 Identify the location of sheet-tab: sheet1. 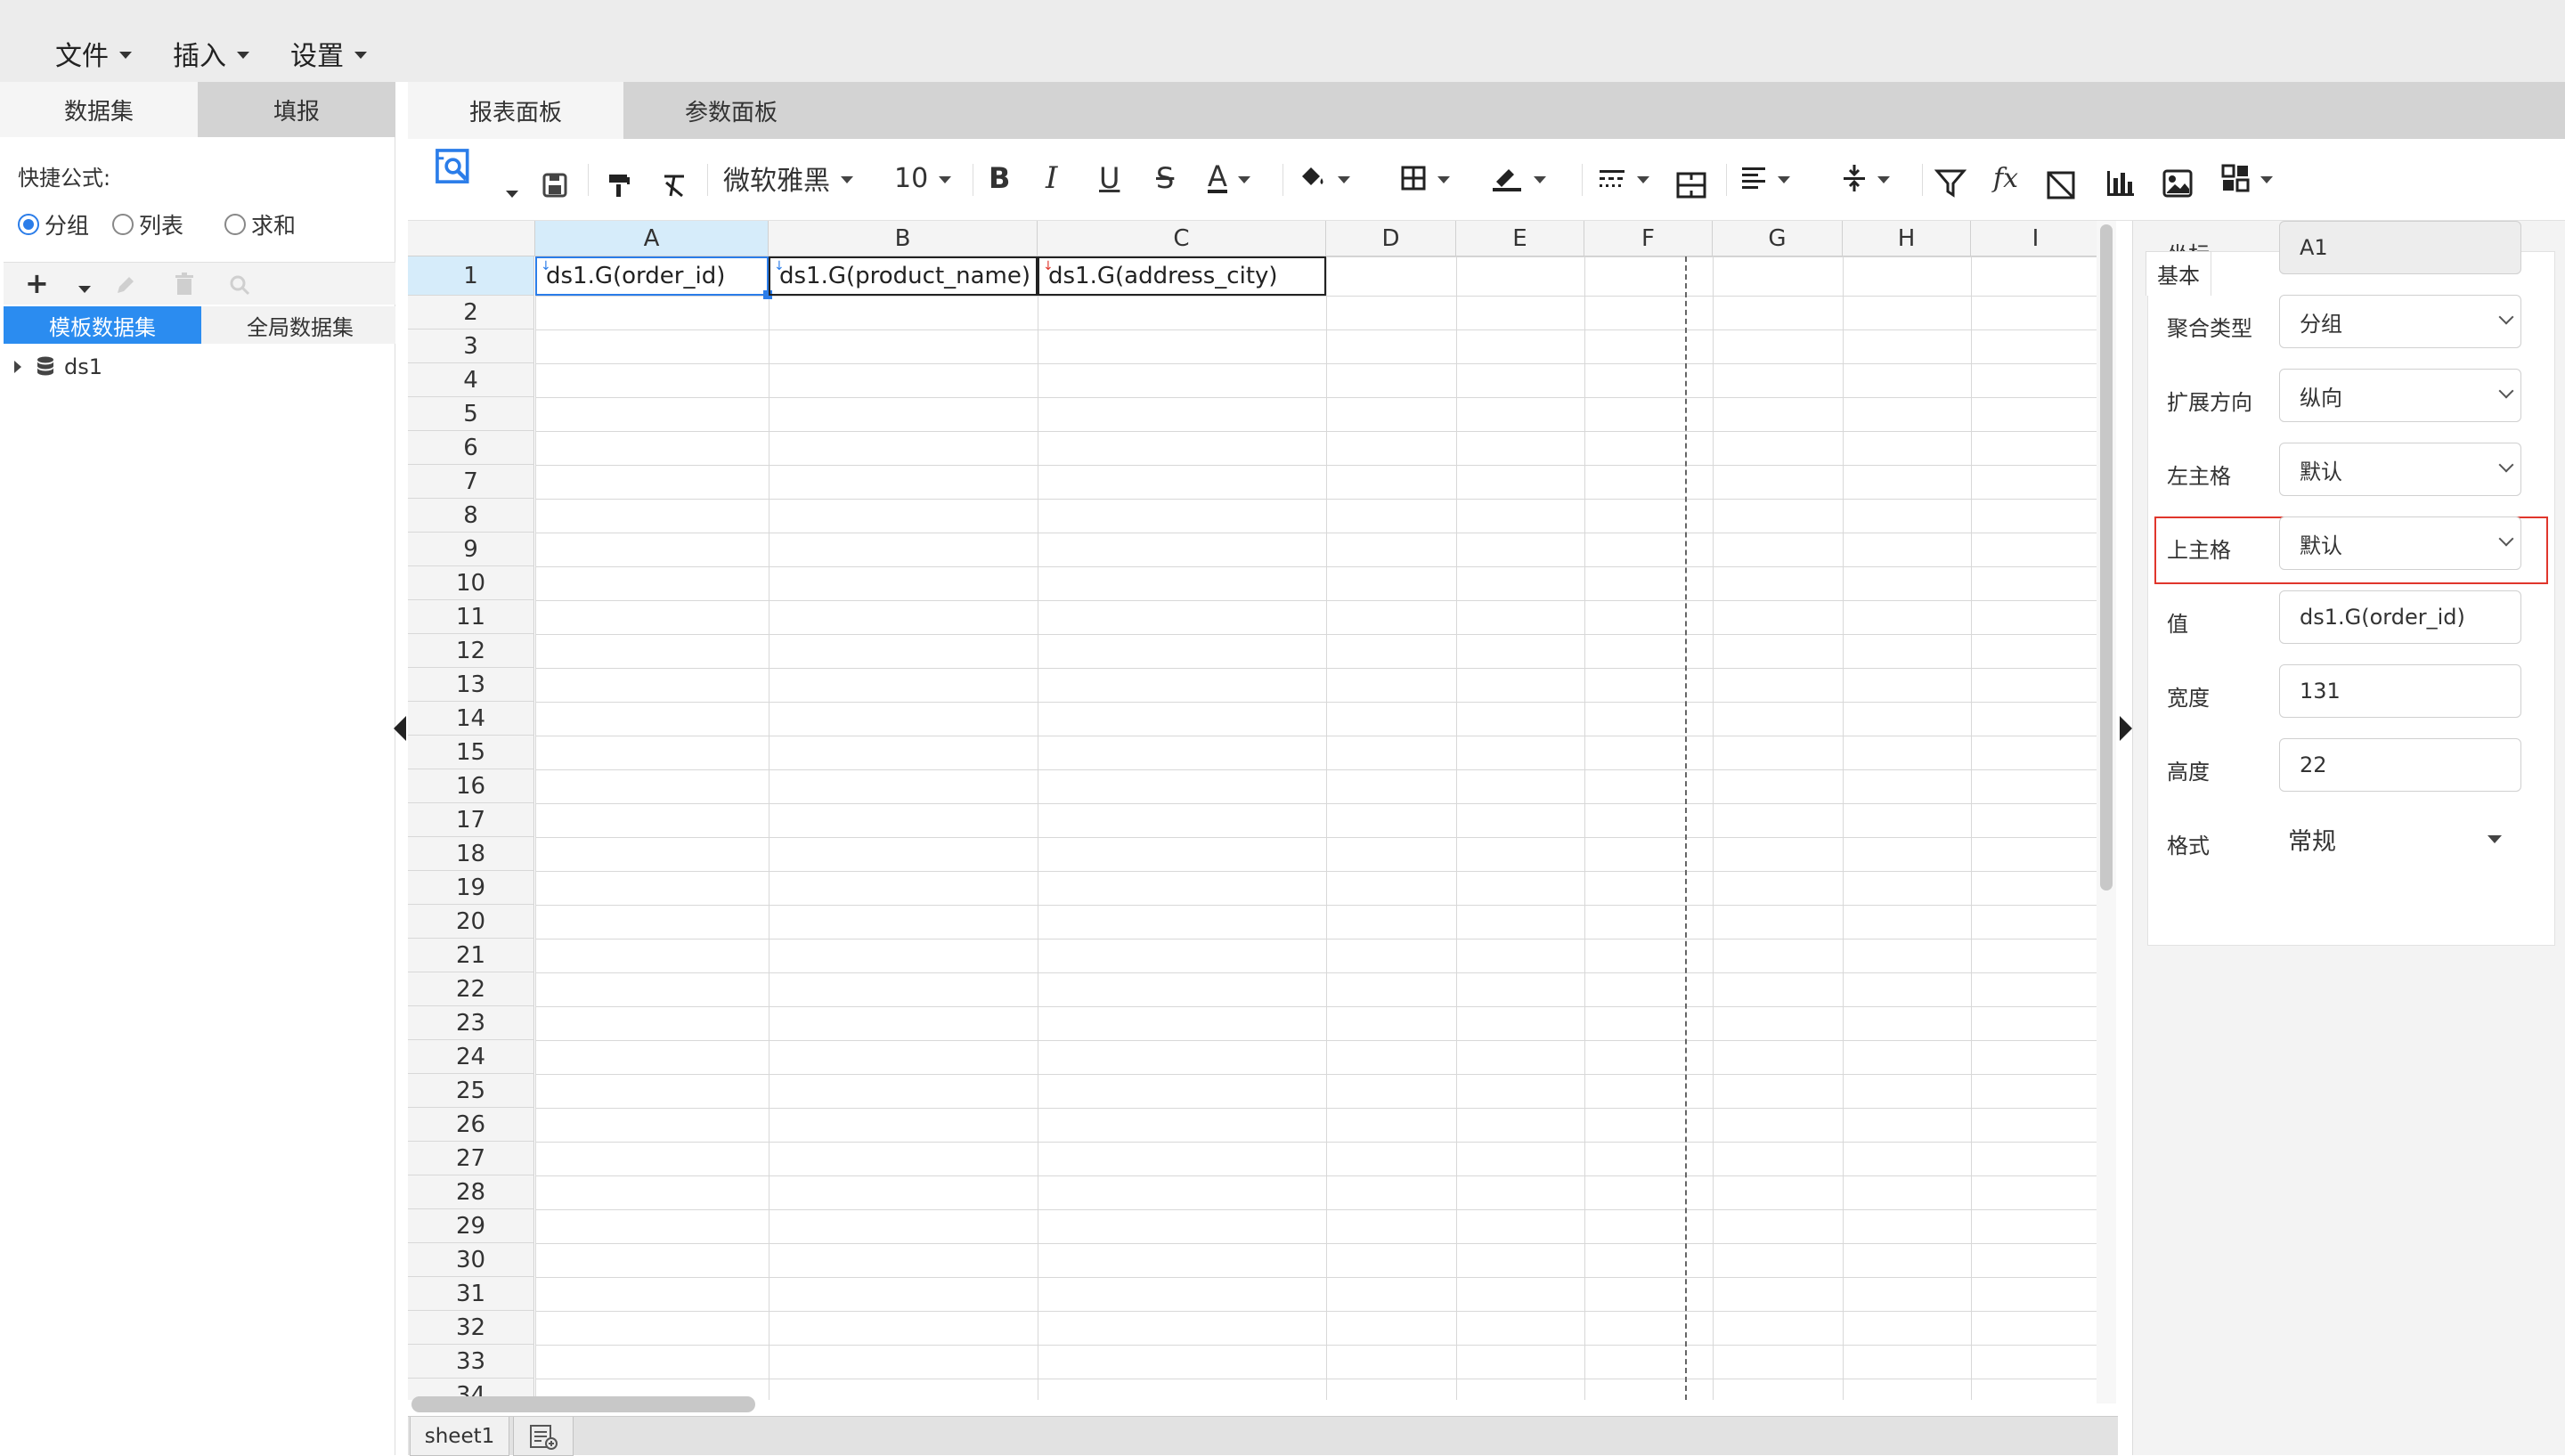
(459, 1436).